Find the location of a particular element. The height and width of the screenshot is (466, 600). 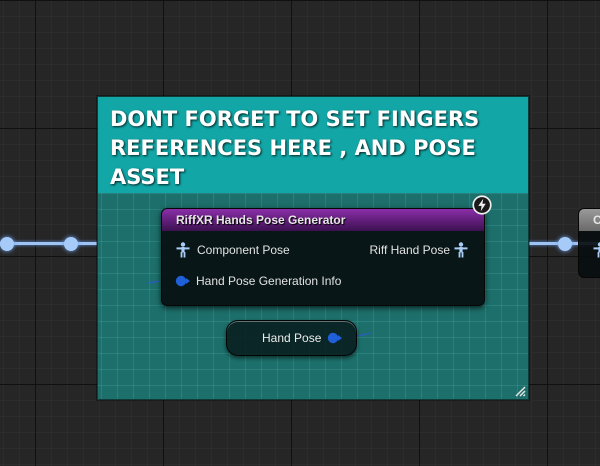

variable-label: Hand Pose is located at coordinates (292, 338).